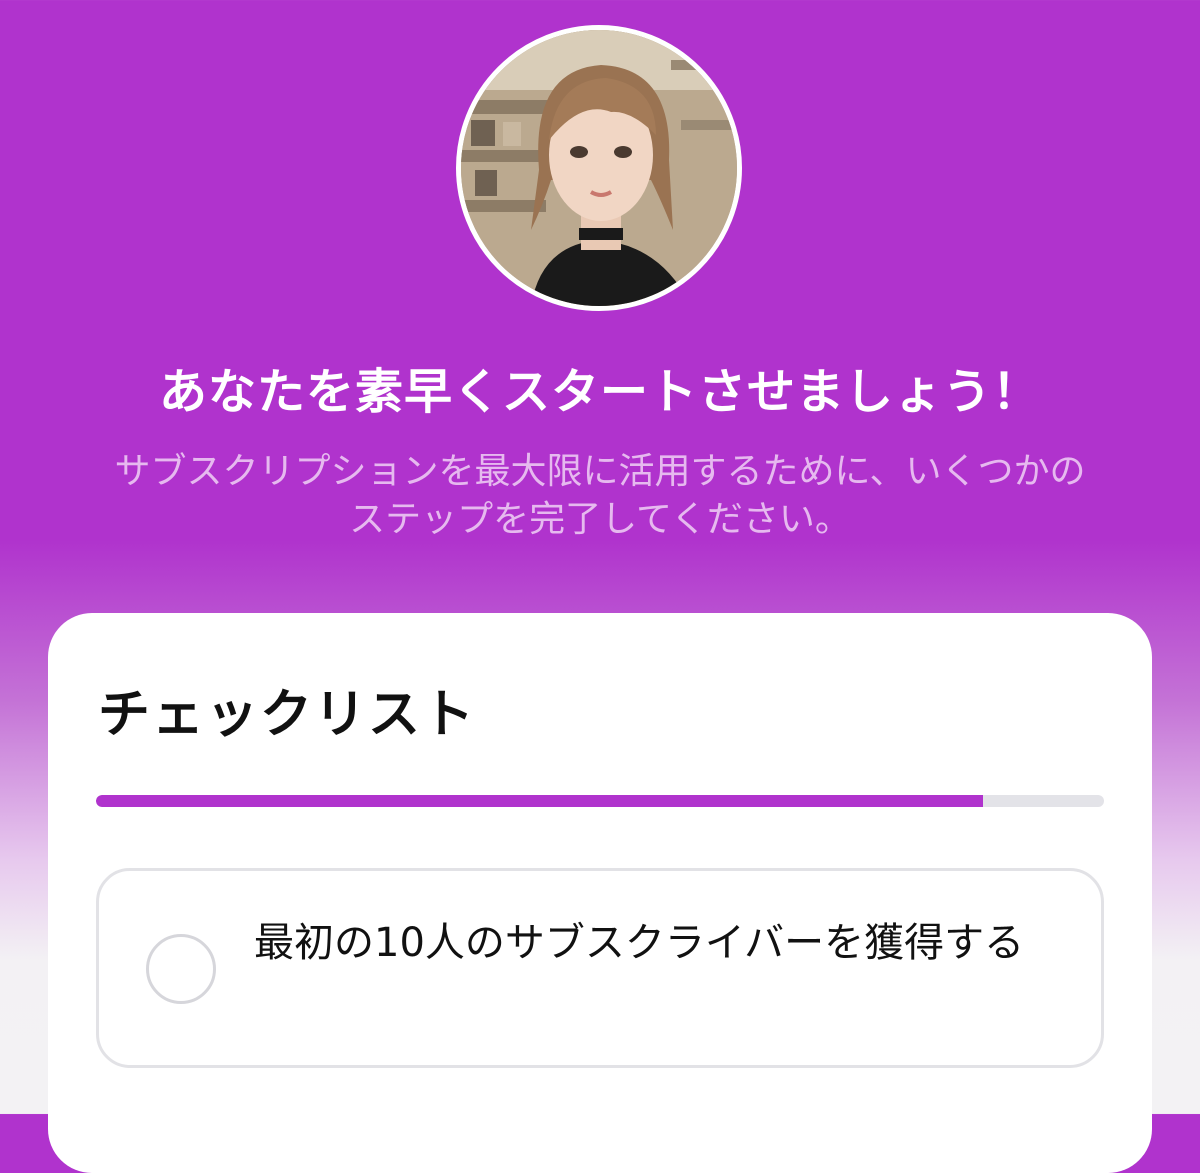 This screenshot has height=1173, width=1200. I want to click on checklist-progress-bar, so click(600, 801).